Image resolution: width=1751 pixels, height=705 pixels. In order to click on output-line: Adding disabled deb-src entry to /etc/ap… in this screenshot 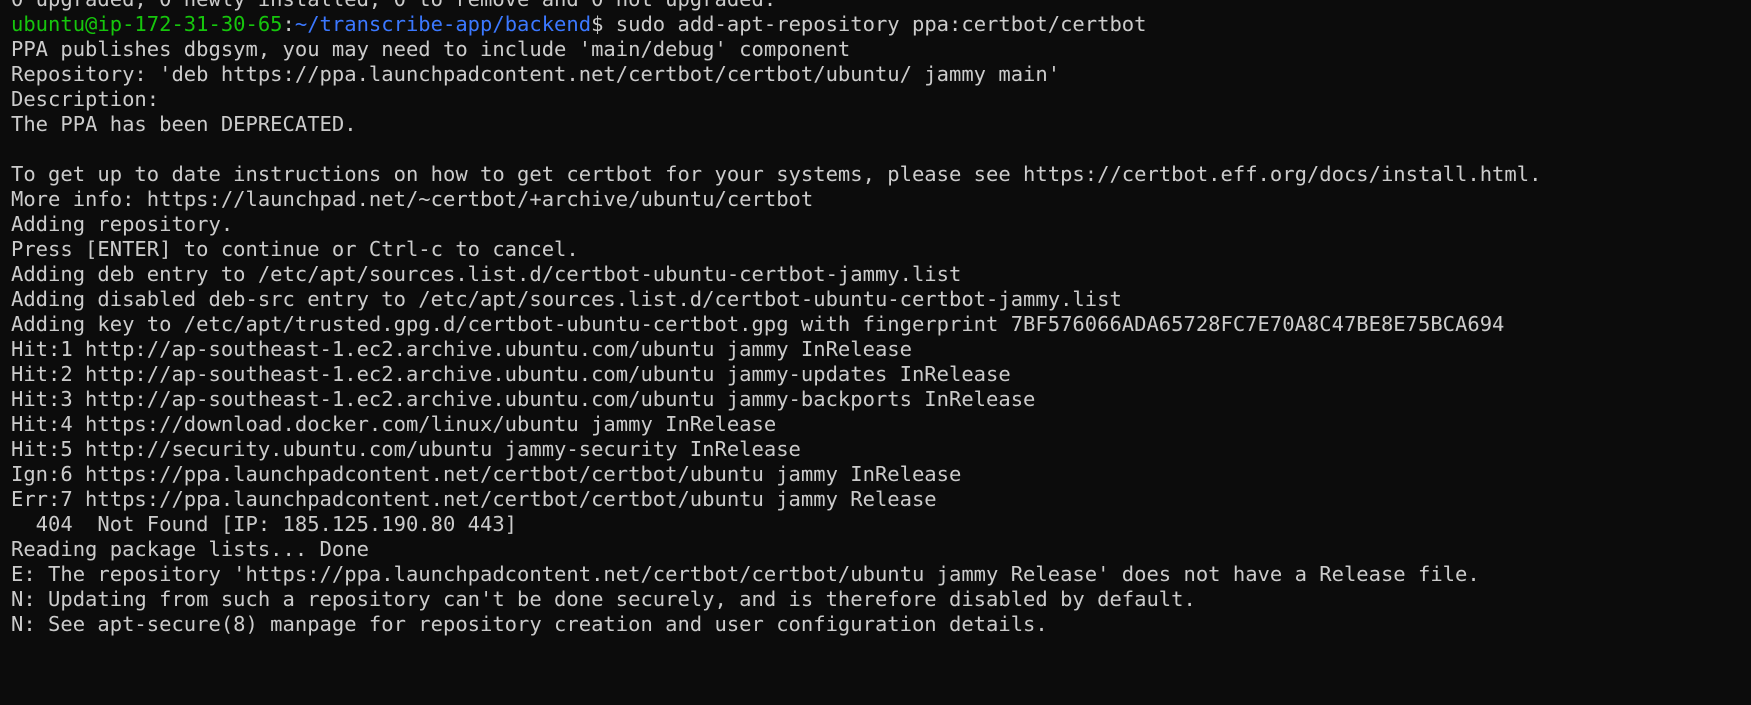, I will do `click(566, 299)`.